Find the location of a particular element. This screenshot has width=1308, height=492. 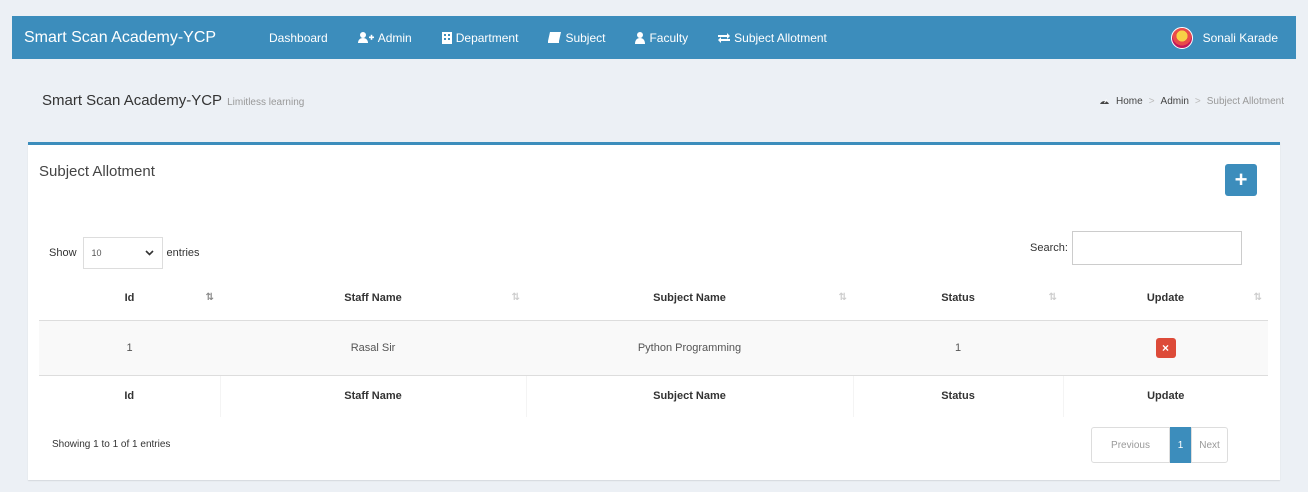

col-header-subject-name-label: Subject Name is located at coordinates (689, 298).